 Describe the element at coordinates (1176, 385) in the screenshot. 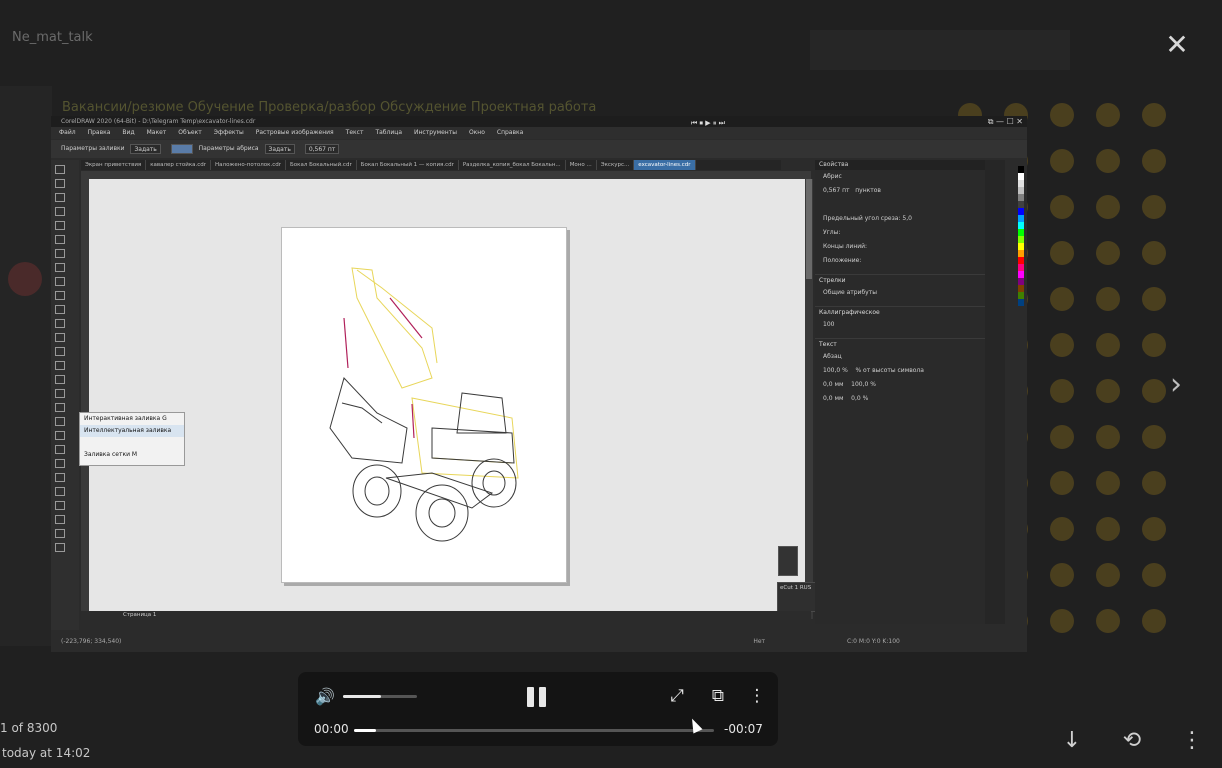

I see `next-media-arrow-icon: ›` at that location.